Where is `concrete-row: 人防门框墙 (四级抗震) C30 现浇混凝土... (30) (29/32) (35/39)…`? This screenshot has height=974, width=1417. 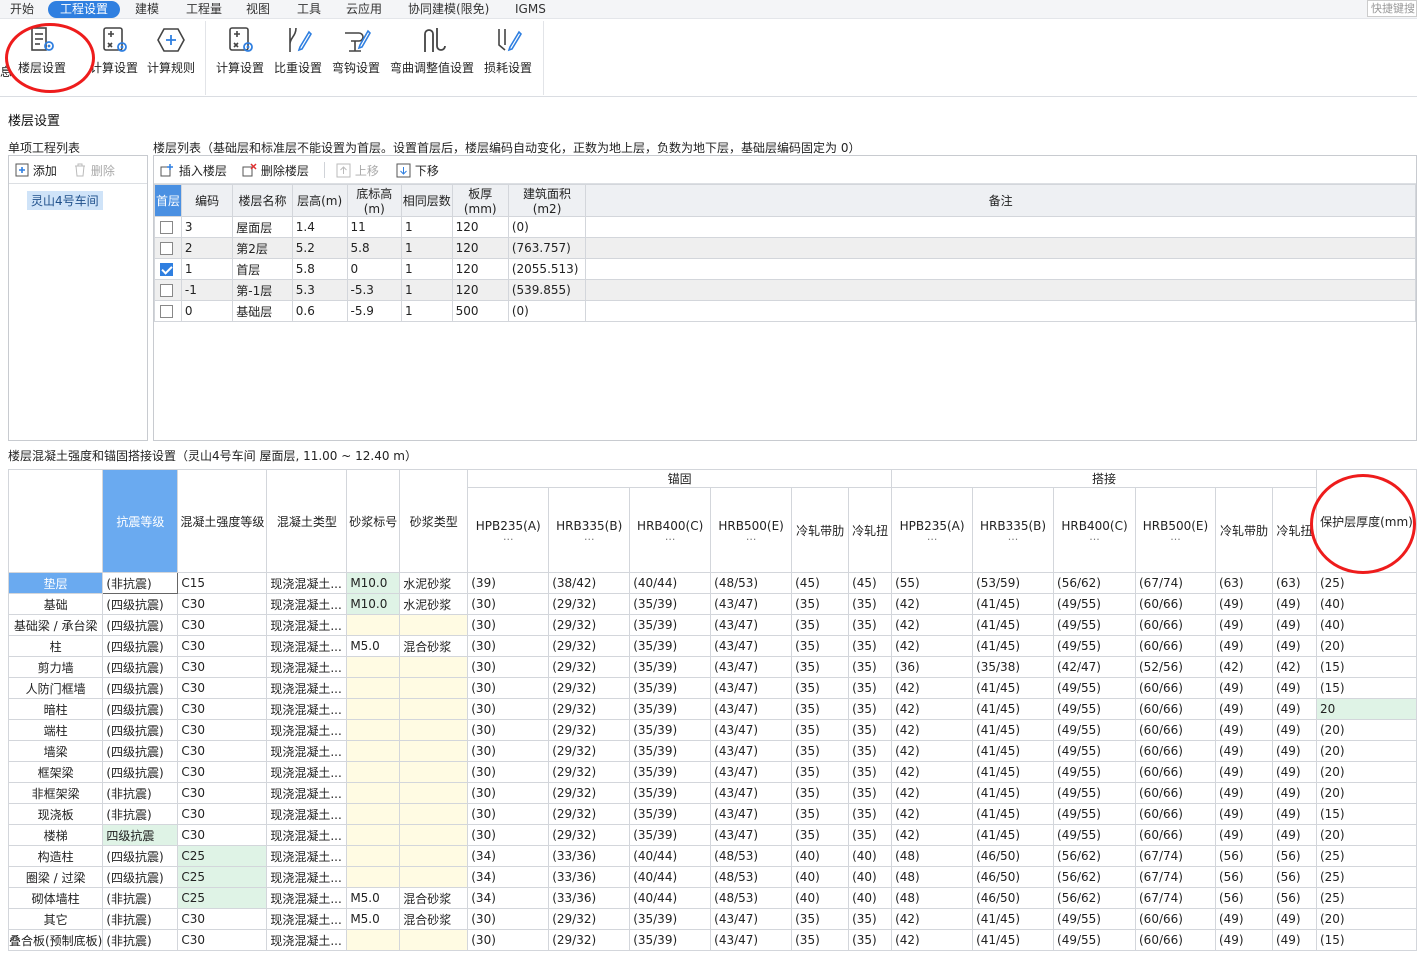 concrete-row: 人防门框墙 (四级抗震) C30 现浇混凝土... (30) (29/32) (35/39)… is located at coordinates (712, 688).